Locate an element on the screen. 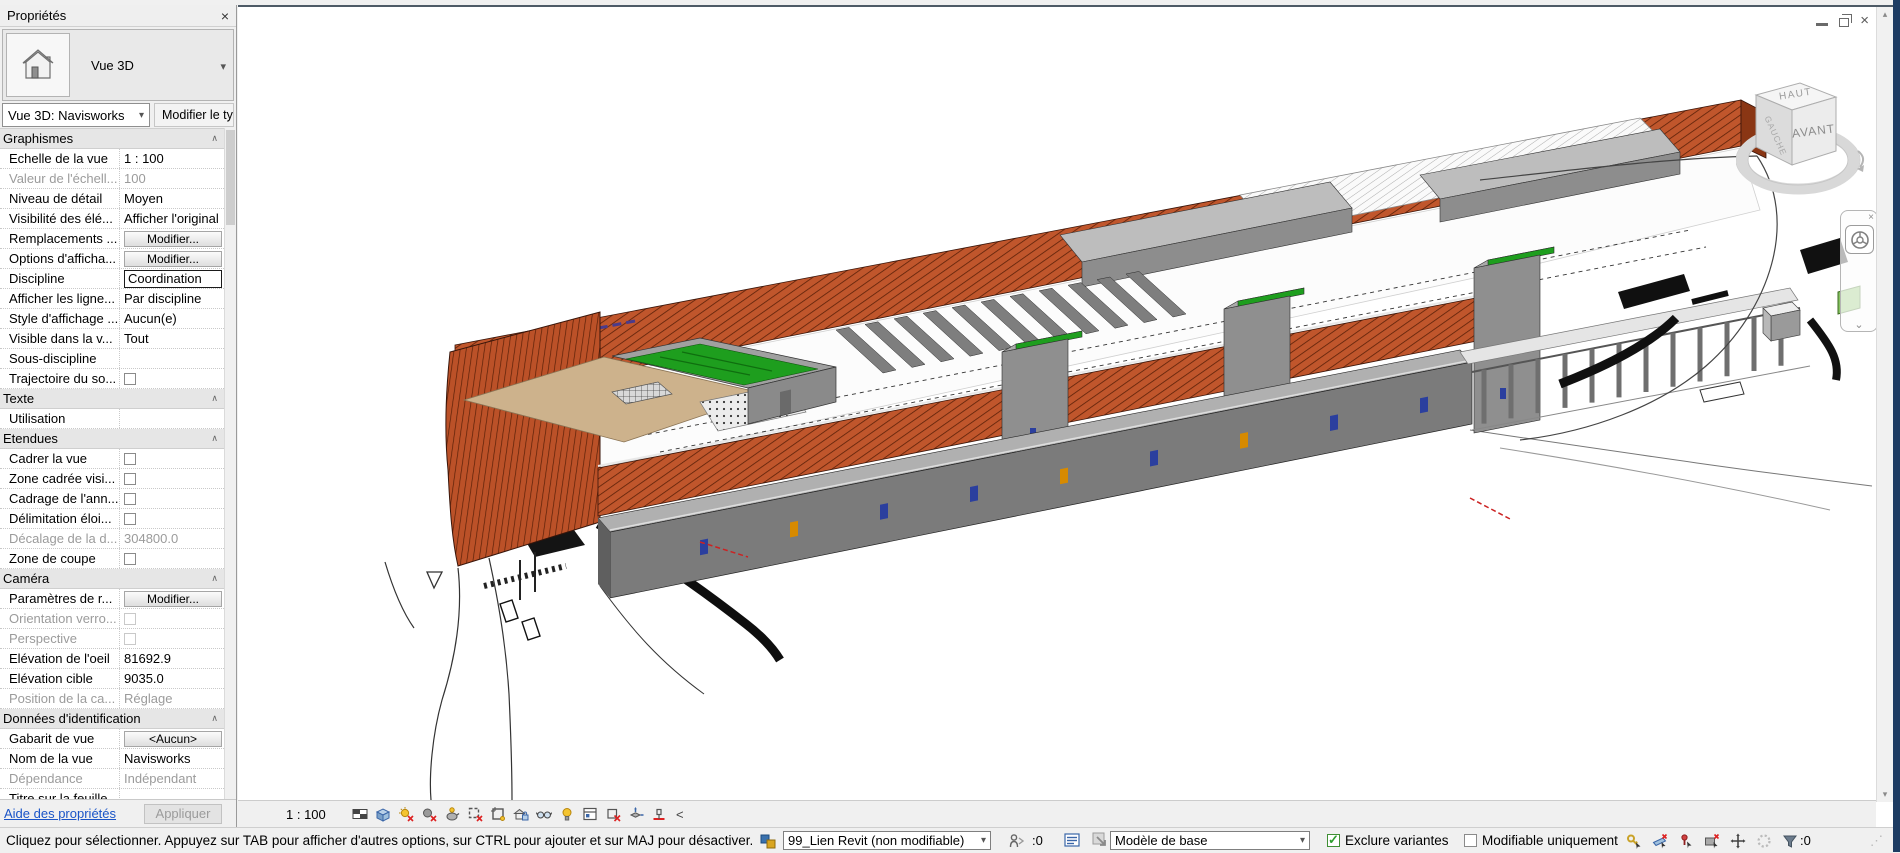 Image resolution: width=1900 pixels, height=853 pixels. property-value: Navisworks is located at coordinates (157, 758).